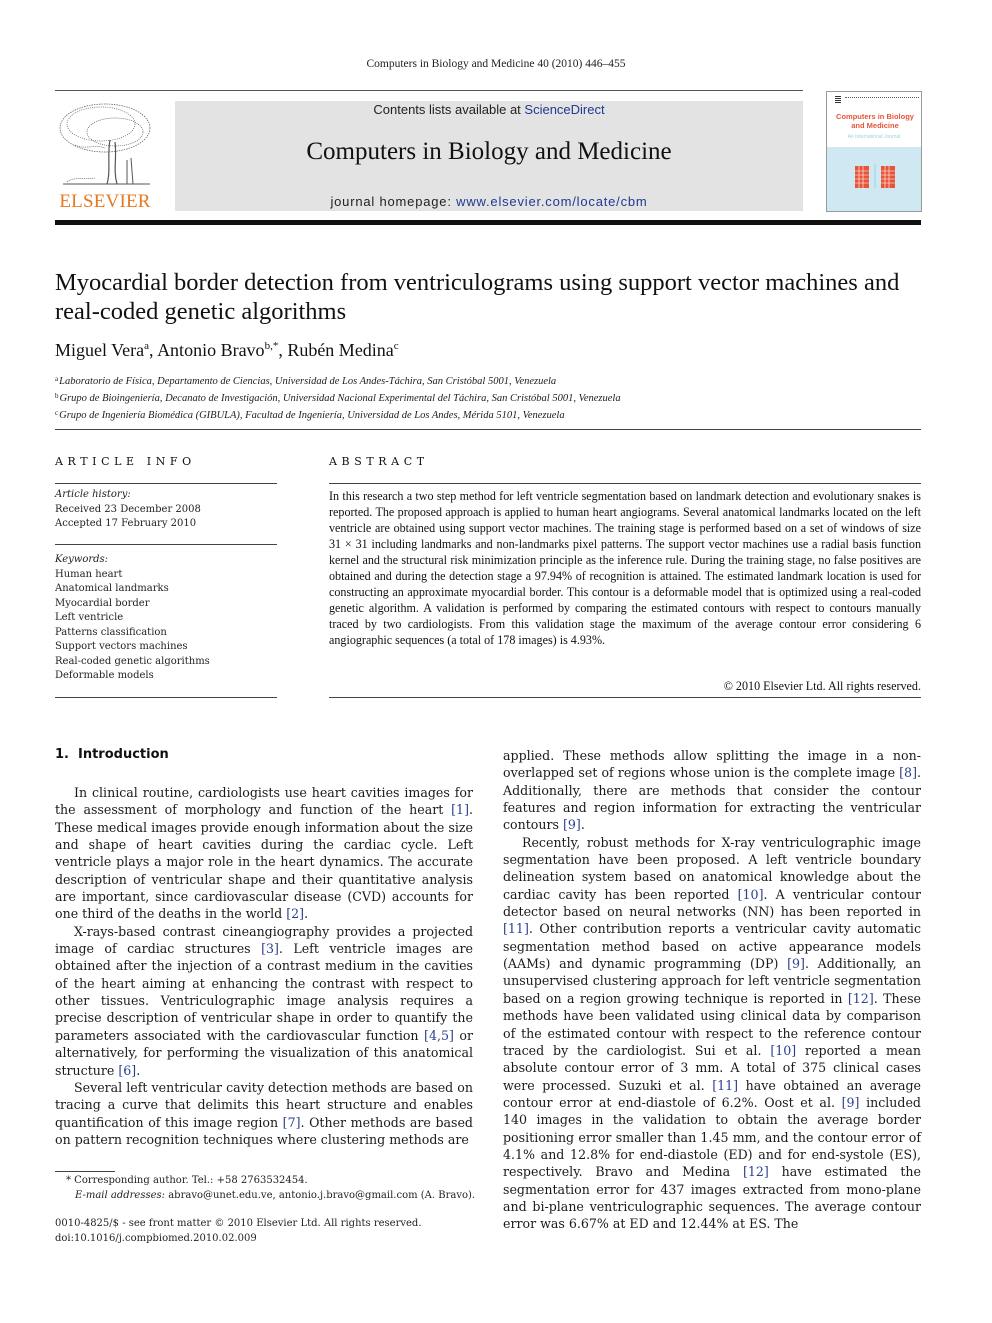 Image resolution: width=992 pixels, height=1323 pixels. I want to click on sciencedirect-link: ScienceDirect, so click(564, 109).